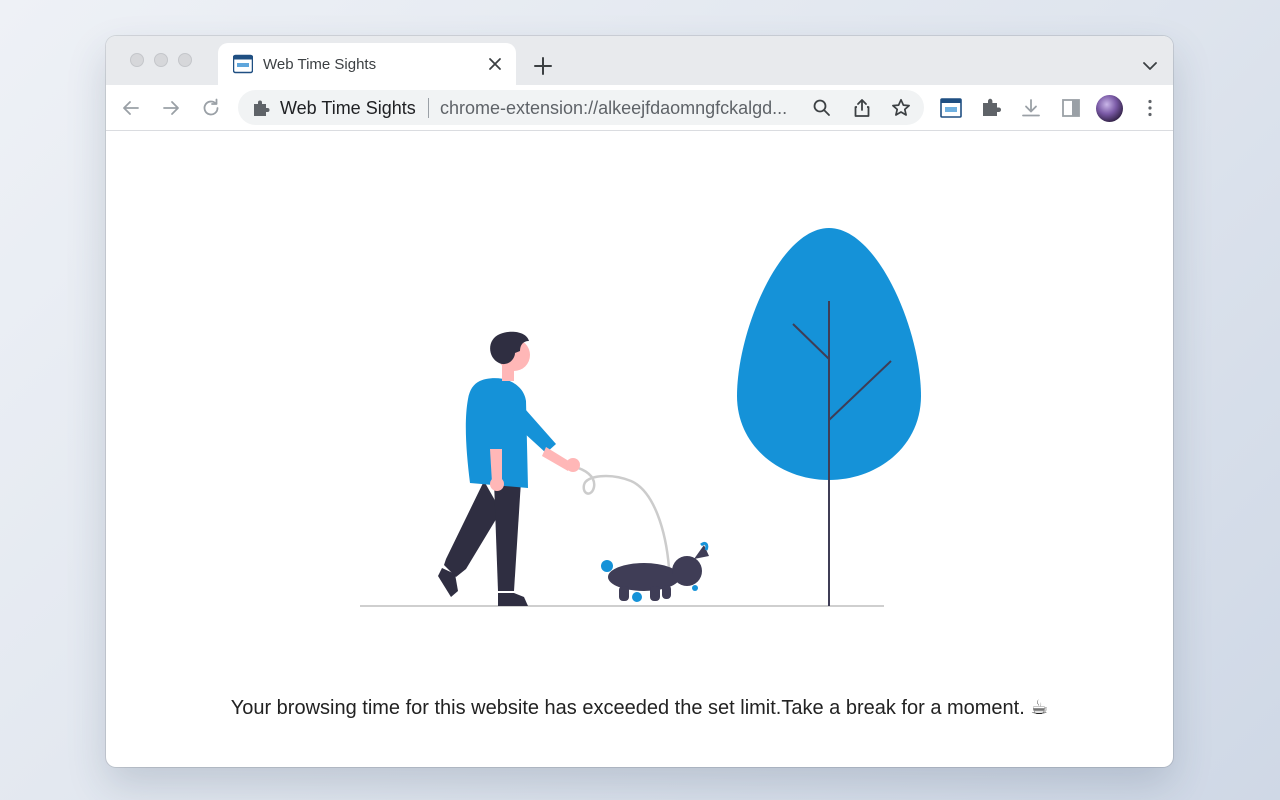 The width and height of the screenshot is (1280, 800). Describe the element at coordinates (862, 108) in the screenshot. I see `share-icon` at that location.